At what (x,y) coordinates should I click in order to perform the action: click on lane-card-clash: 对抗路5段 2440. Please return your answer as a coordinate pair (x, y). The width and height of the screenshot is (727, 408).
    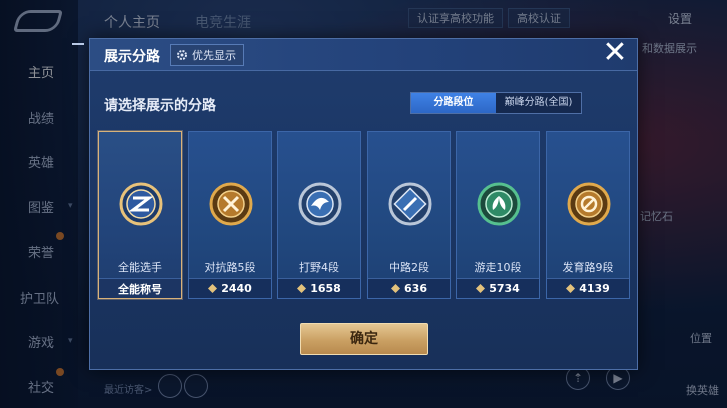
    Looking at the image, I should click on (230, 215).